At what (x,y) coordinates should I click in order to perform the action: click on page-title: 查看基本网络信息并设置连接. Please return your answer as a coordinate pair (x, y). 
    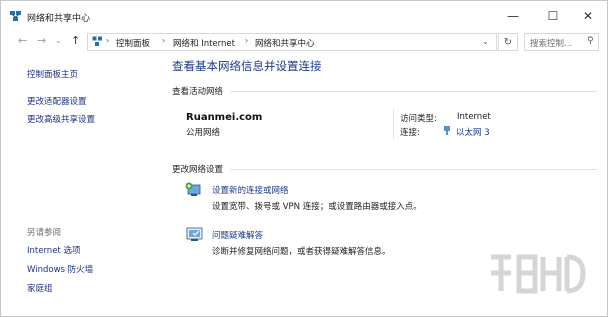
    Looking at the image, I should click on (247, 66).